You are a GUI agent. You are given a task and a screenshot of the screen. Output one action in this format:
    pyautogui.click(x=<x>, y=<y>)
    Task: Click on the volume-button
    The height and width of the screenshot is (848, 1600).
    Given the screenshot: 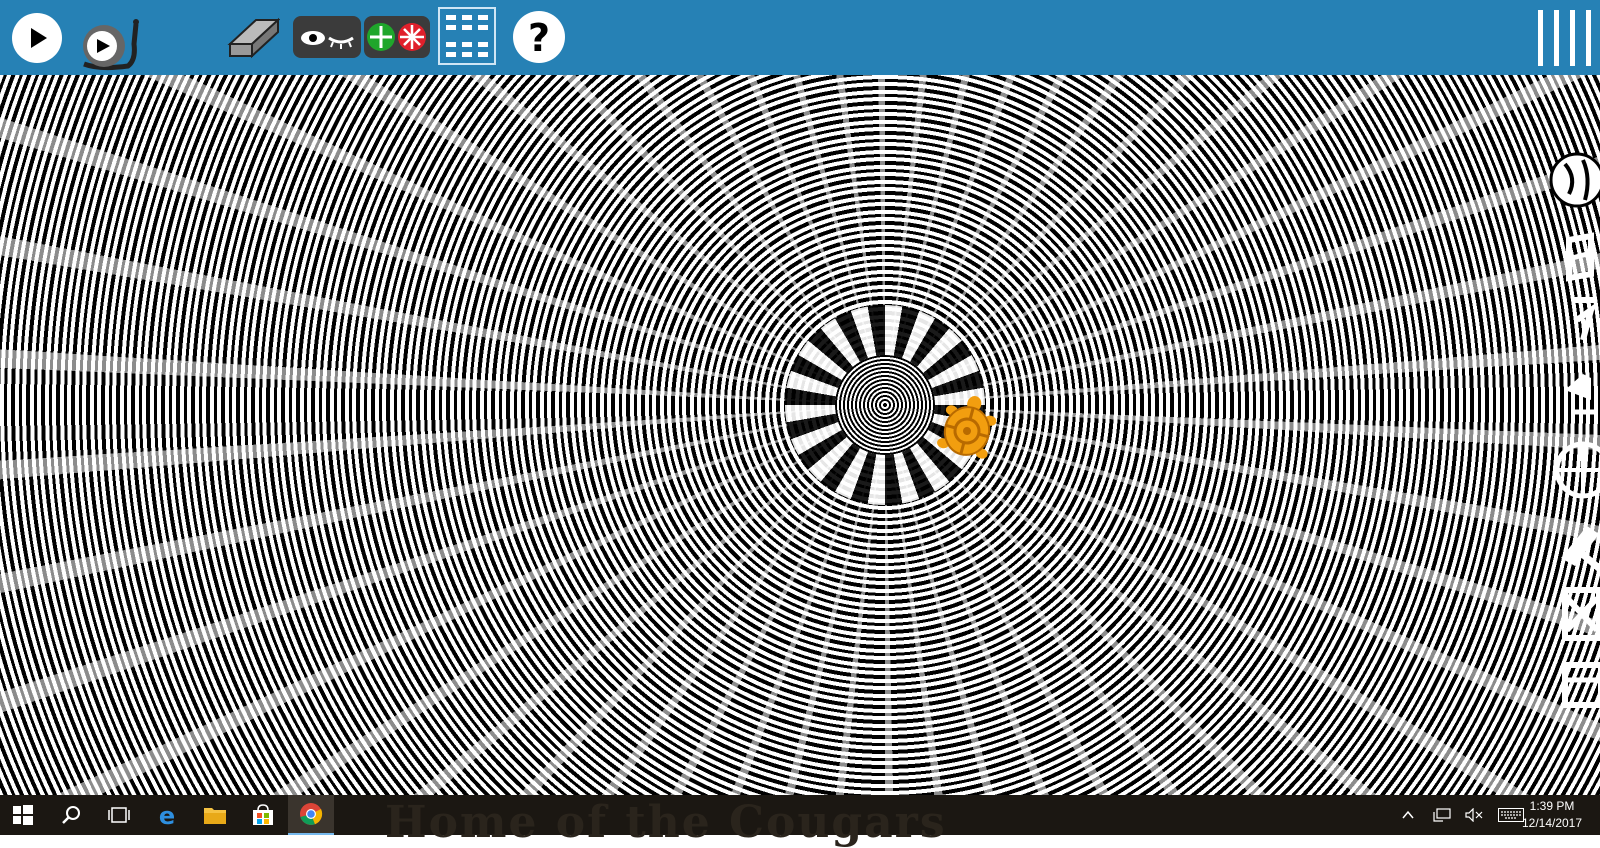 What is the action you would take?
    pyautogui.click(x=1474, y=815)
    